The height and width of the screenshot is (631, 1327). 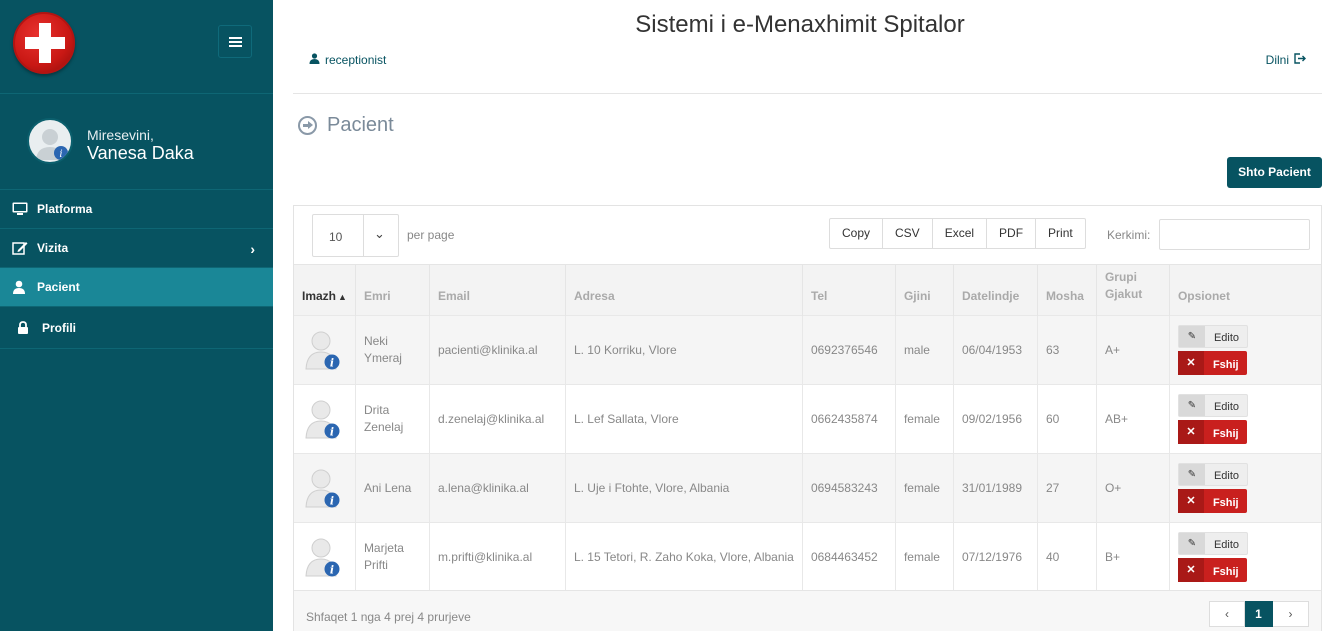 What do you see at coordinates (140, 153) in the screenshot?
I see `username-text: Vanesa Daka` at bounding box center [140, 153].